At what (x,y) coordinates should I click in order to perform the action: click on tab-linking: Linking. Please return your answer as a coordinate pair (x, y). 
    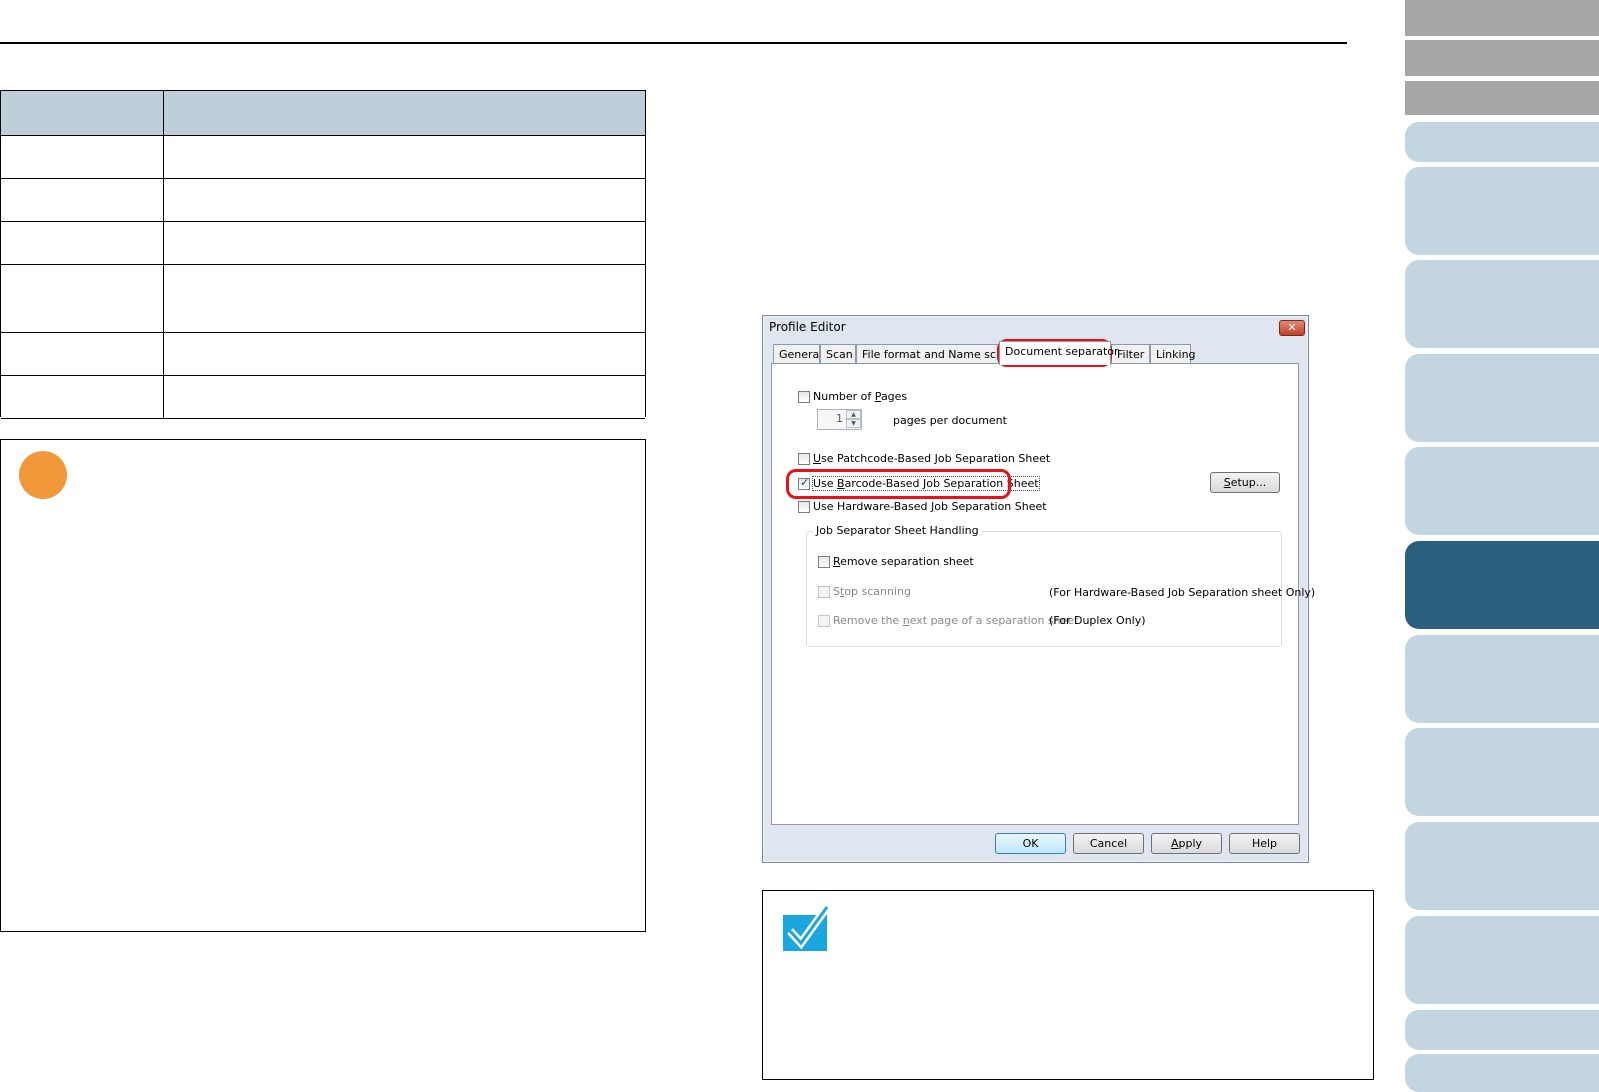
    Looking at the image, I should click on (1173, 354).